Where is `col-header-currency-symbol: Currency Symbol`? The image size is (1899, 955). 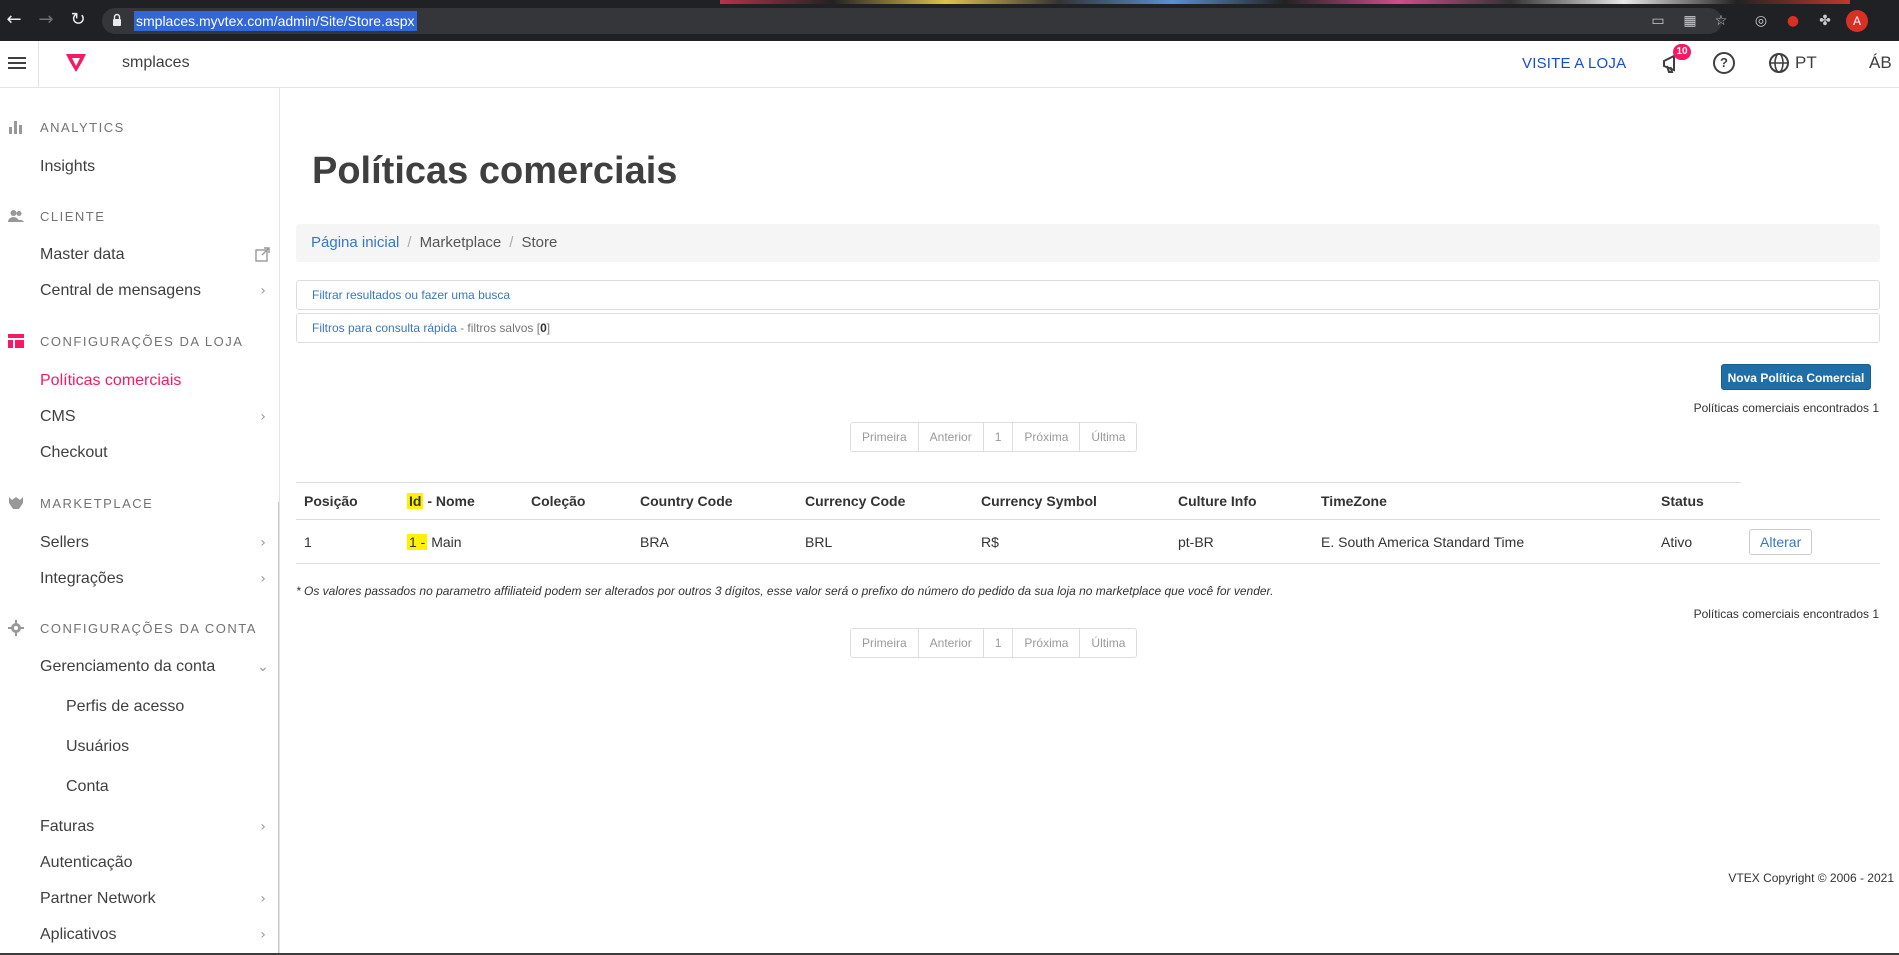 col-header-currency-symbol: Currency Symbol is located at coordinates (1071, 501).